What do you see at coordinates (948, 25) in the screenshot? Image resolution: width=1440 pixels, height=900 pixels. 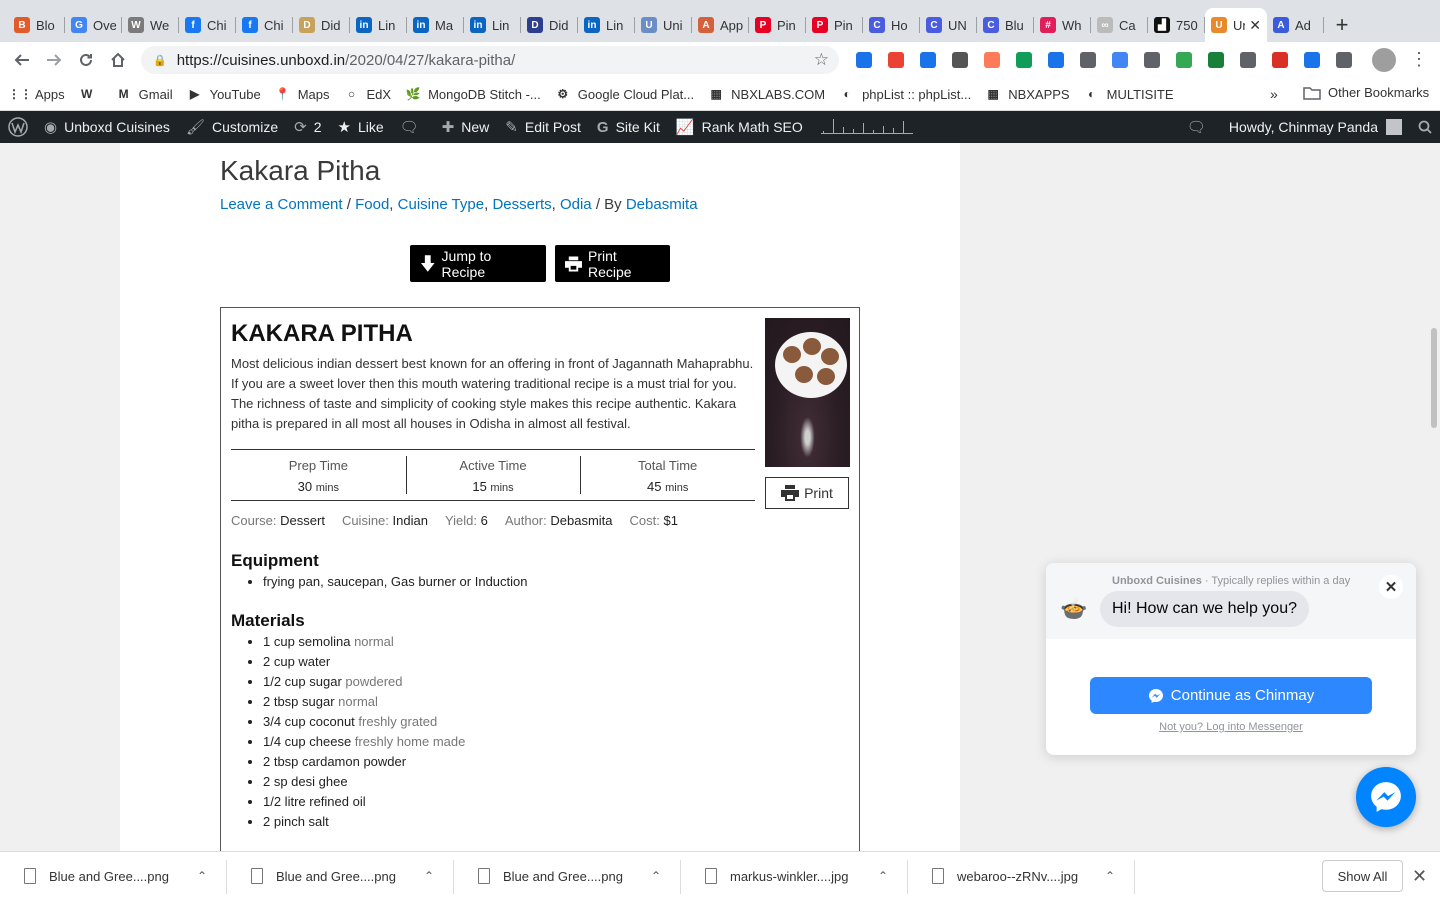 I see `browser-tab: C UN` at bounding box center [948, 25].